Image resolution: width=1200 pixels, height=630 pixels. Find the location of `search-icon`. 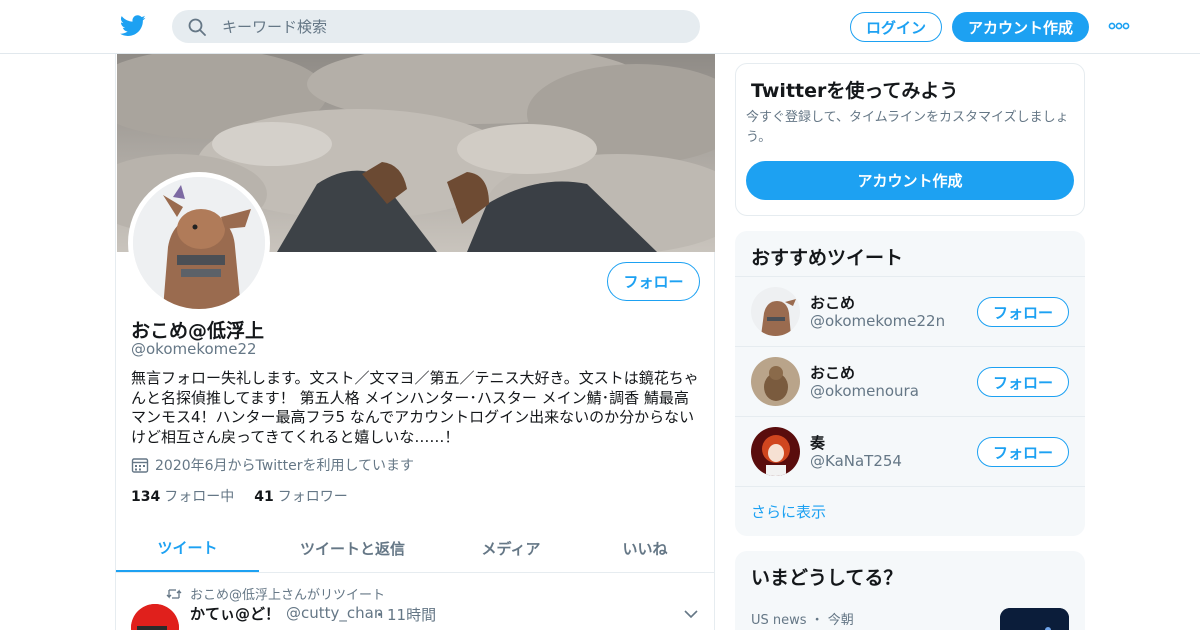

search-icon is located at coordinates (197, 27).